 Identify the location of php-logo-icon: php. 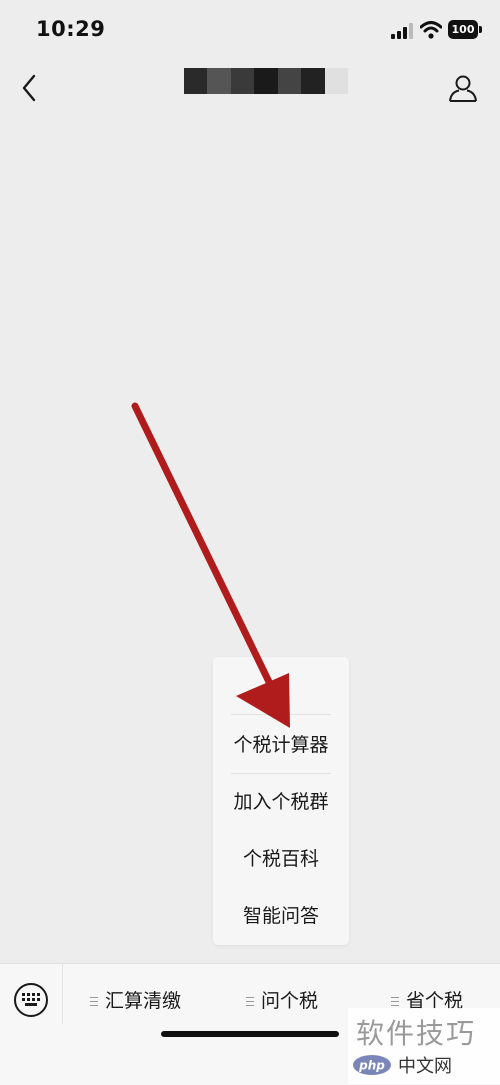
(372, 1065).